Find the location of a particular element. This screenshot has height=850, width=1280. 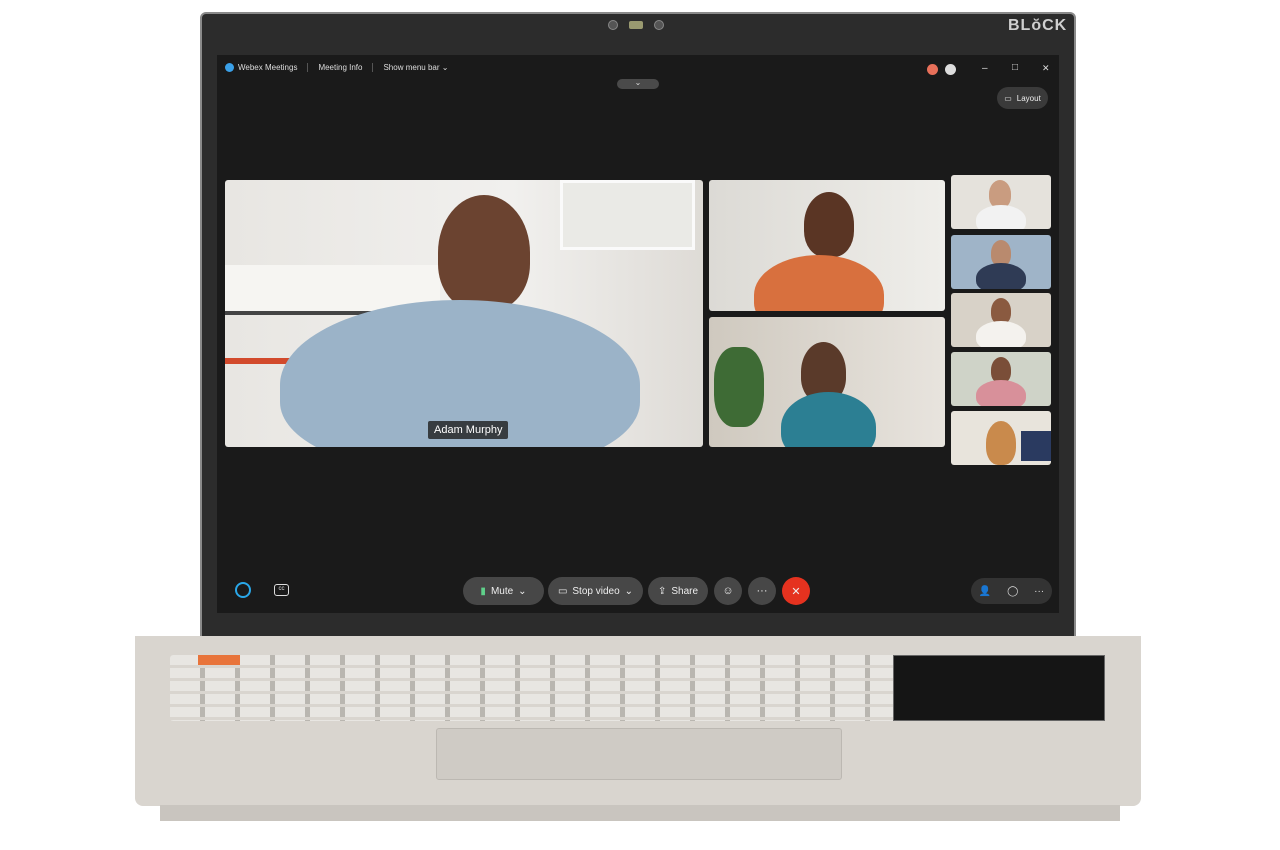

layout-button: ▭ Layout is located at coordinates (1022, 98).